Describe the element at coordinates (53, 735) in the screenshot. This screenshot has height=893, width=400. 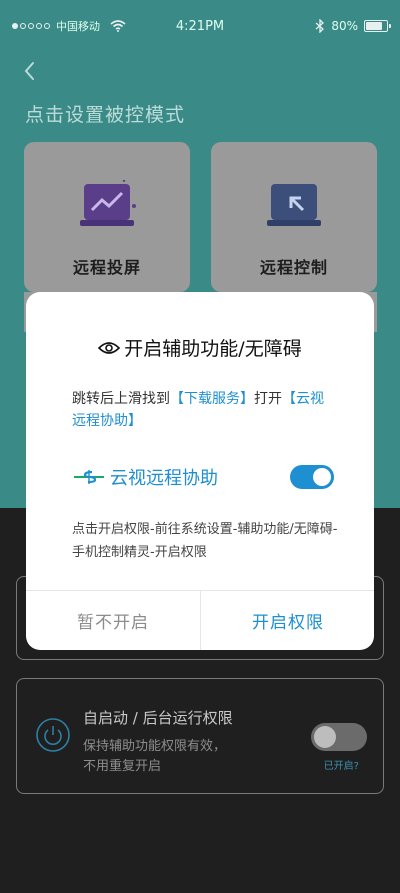
I see `power-icon` at that location.